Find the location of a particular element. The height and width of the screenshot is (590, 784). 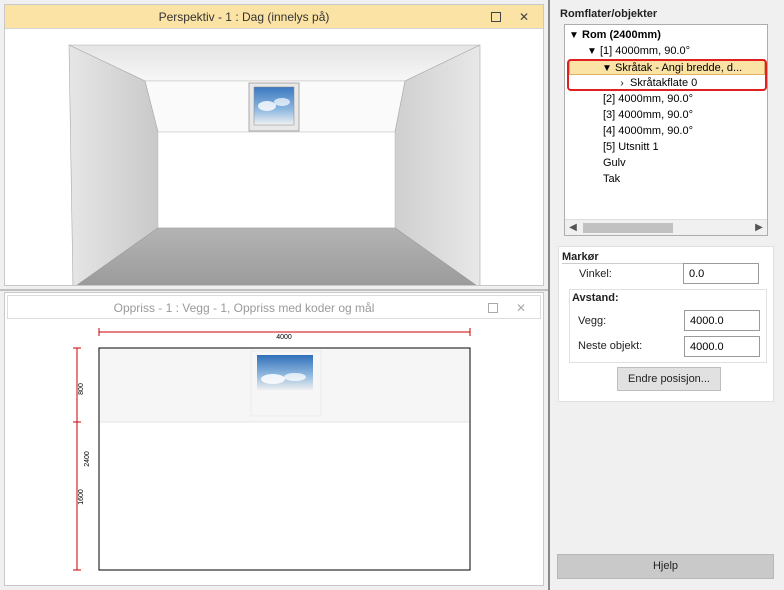

tree-item-wall-4: [4] 4000mm, 90.0° is located at coordinates (648, 131).